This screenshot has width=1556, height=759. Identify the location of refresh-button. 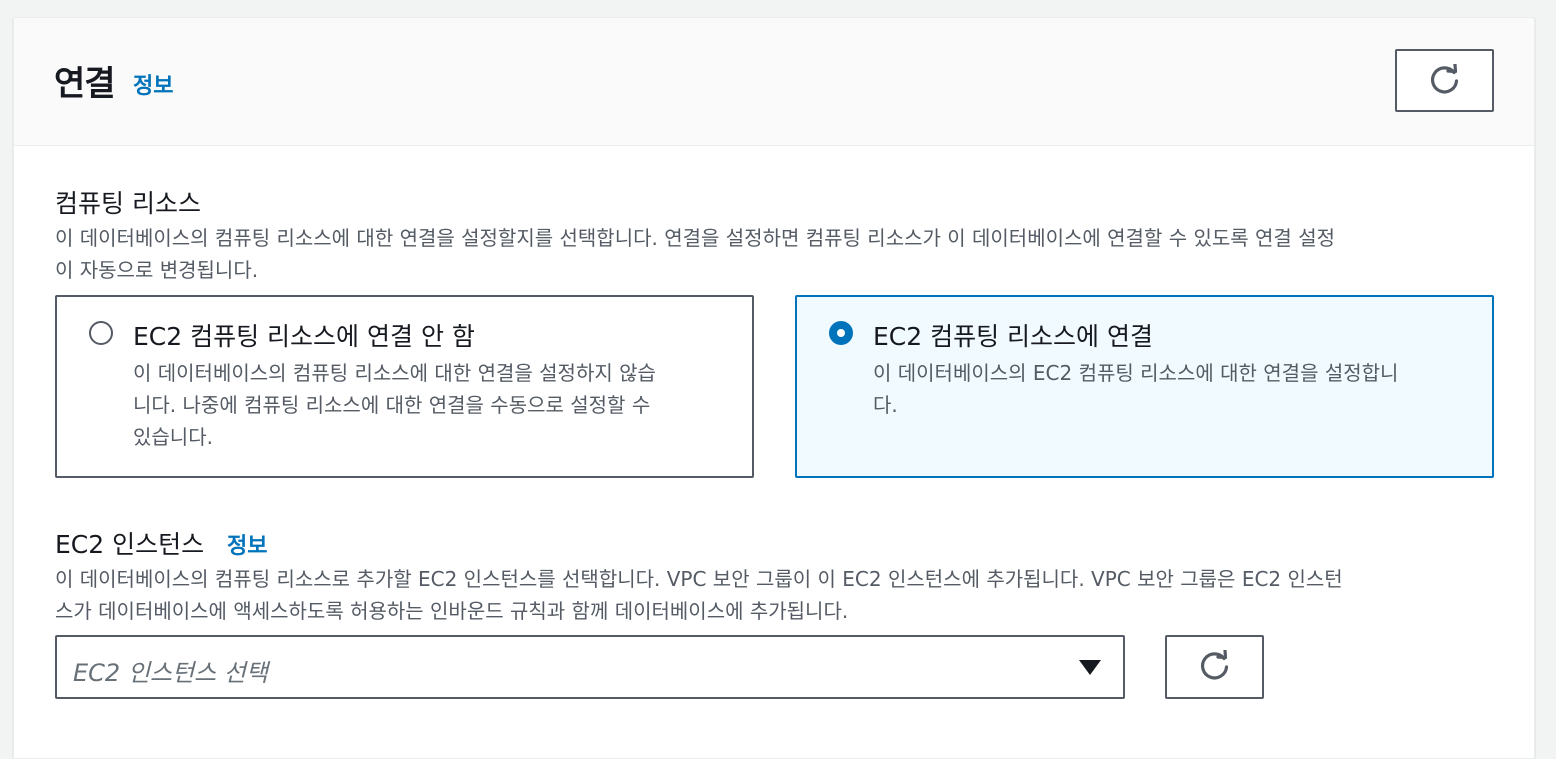
(1444, 80).